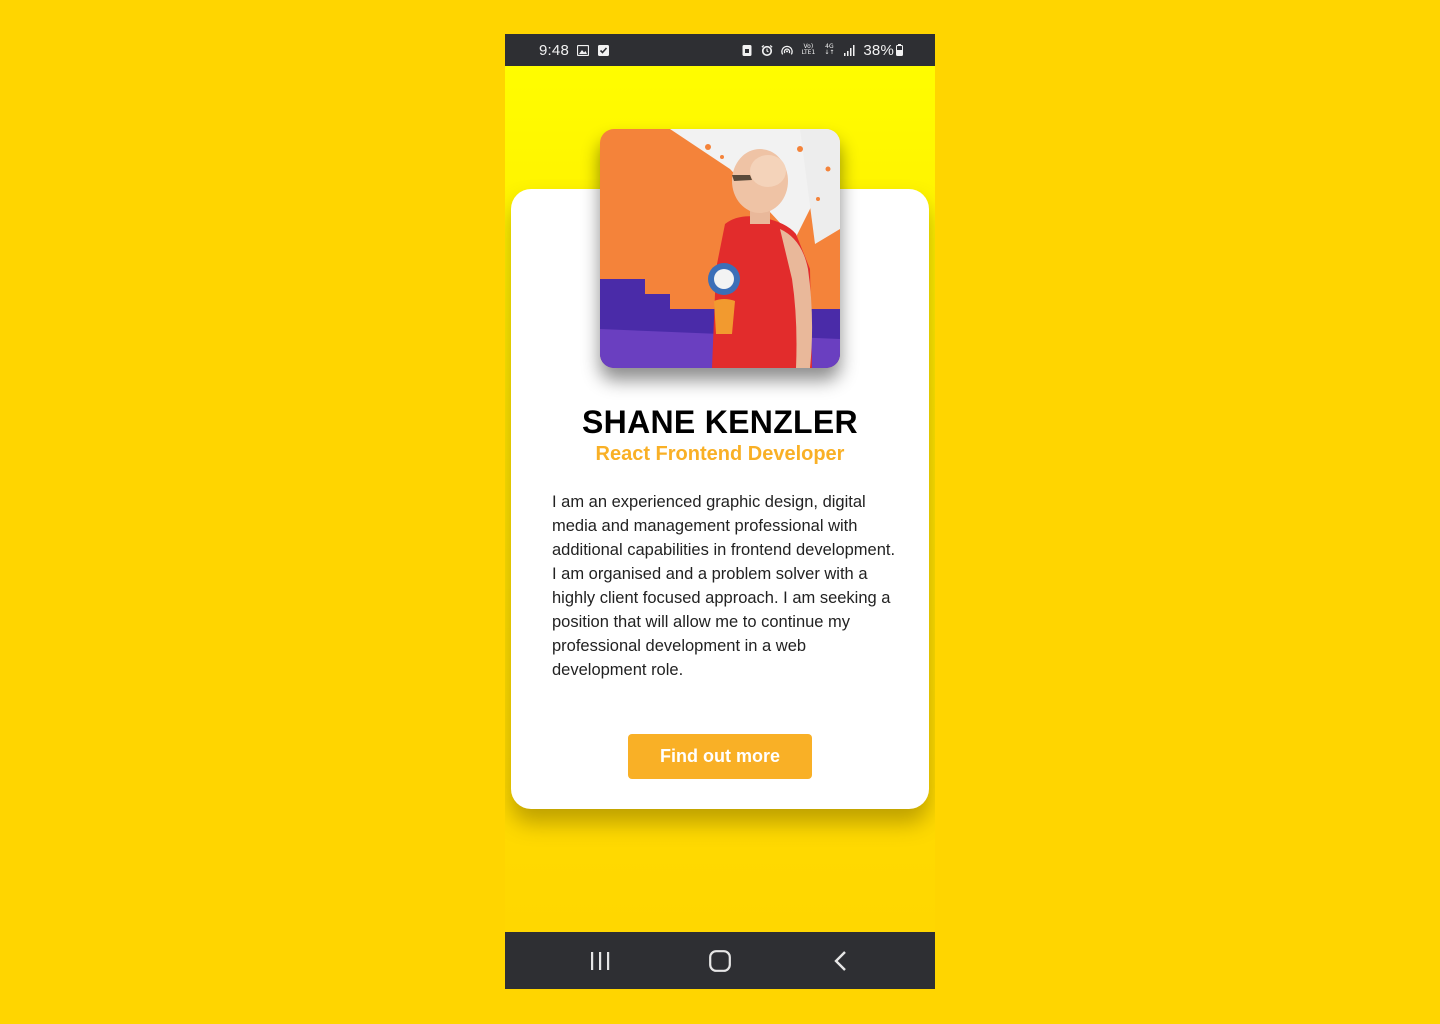 The height and width of the screenshot is (1024, 1440). What do you see at coordinates (829, 49) in the screenshot?
I see `data-arrows-icon: 4G ↓↑` at bounding box center [829, 49].